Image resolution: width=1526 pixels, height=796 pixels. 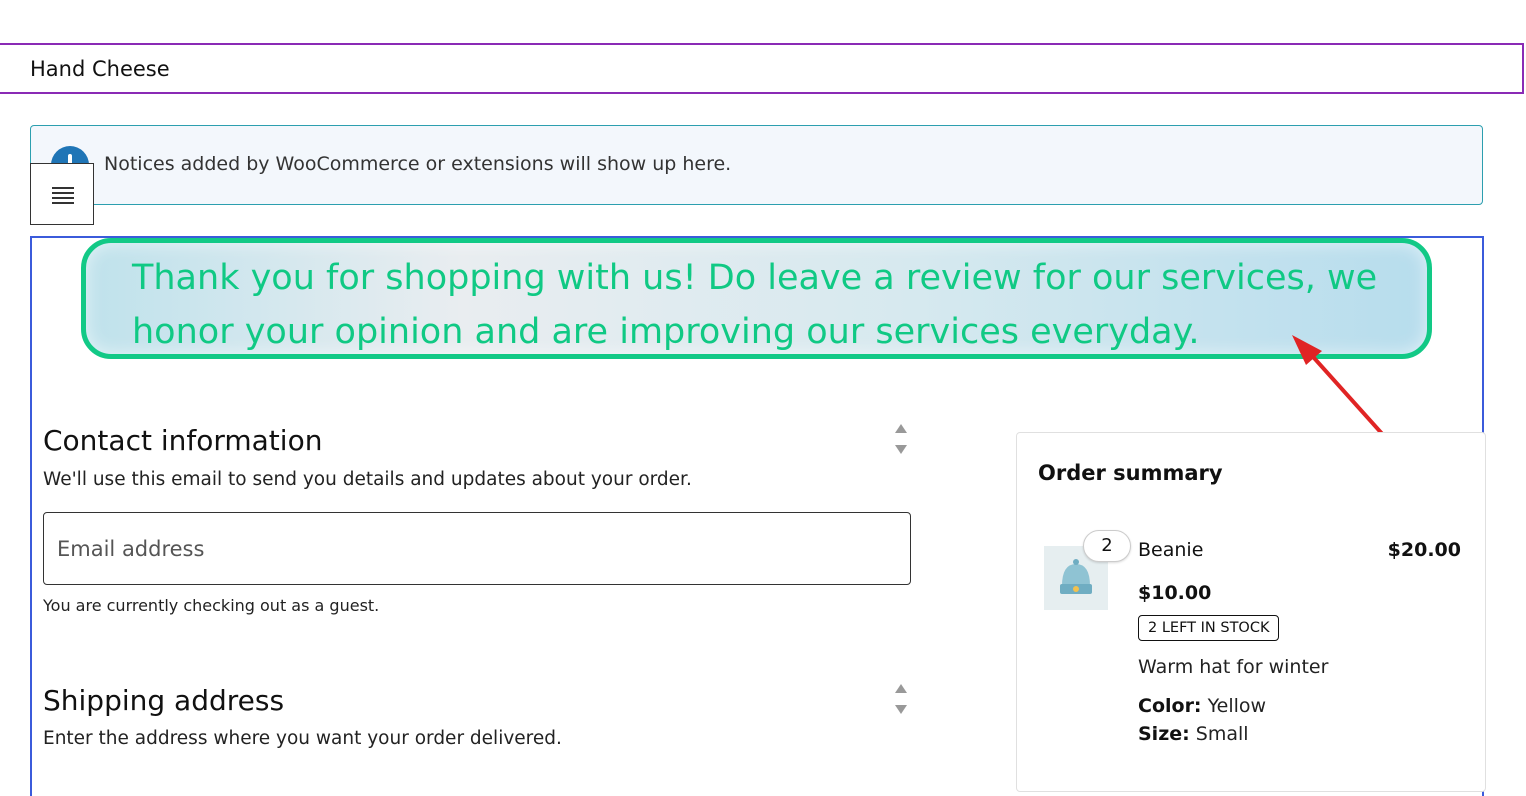 What do you see at coordinates (1209, 628) in the screenshot?
I see `stock-badge: 2 LEFT IN STOCK` at bounding box center [1209, 628].